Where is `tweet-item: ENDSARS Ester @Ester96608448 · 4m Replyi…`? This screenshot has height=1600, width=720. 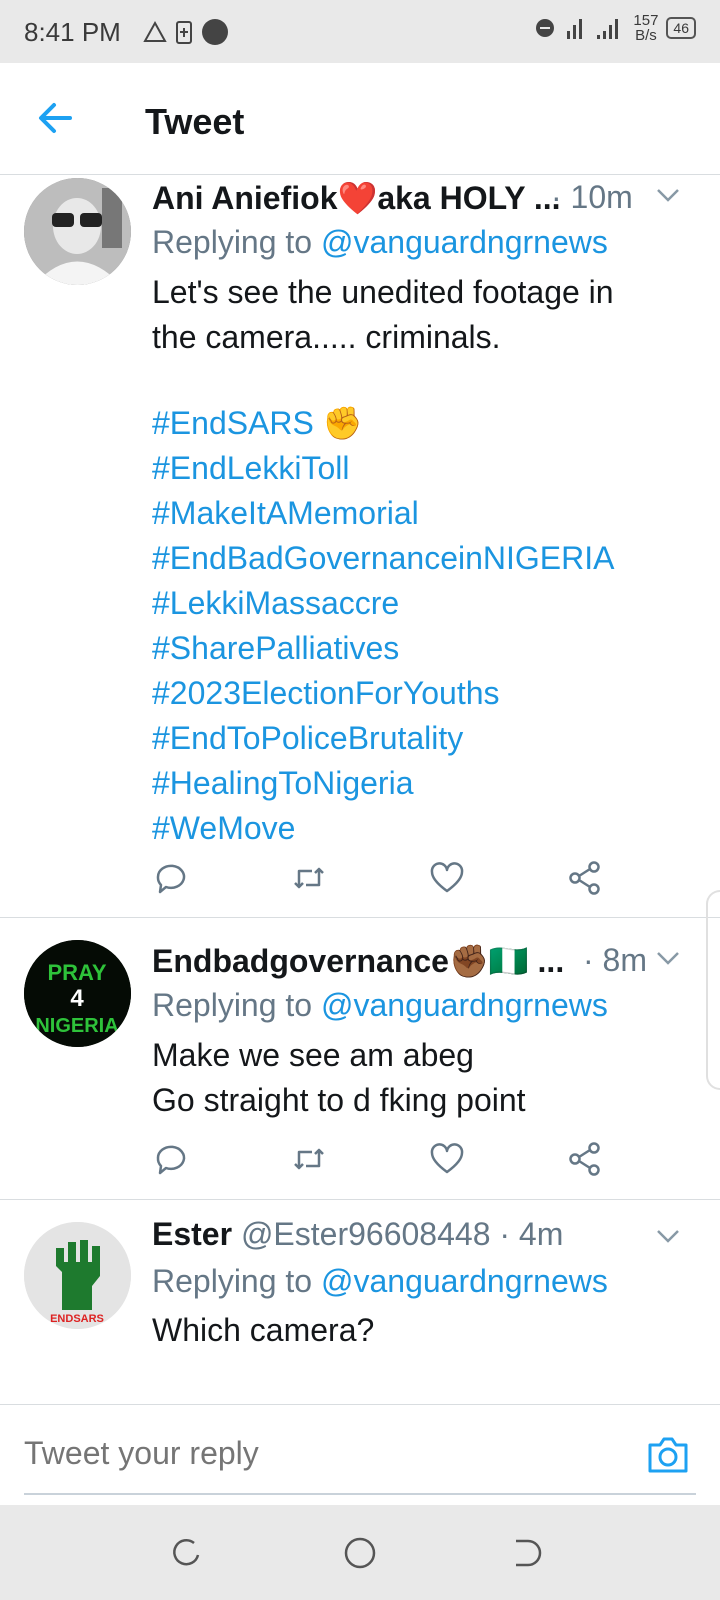
tweet-item: ENDSARS Ester @Ester96608448 · 4m Replyi… is located at coordinates (360, 1302).